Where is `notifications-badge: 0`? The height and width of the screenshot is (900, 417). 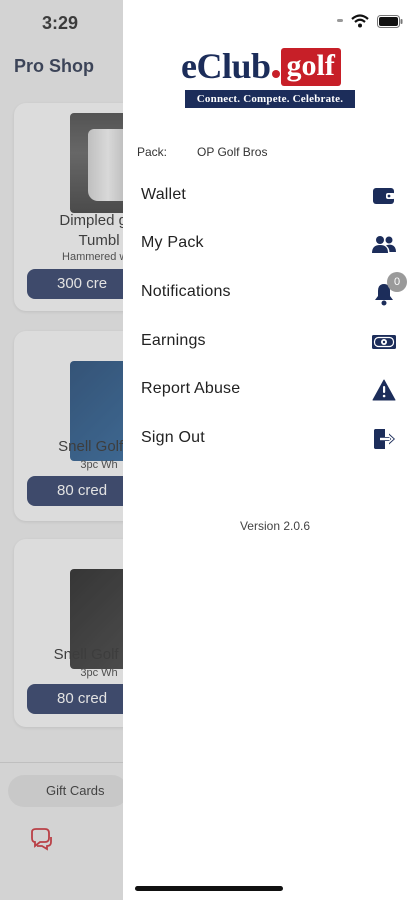 notifications-badge: 0 is located at coordinates (397, 282).